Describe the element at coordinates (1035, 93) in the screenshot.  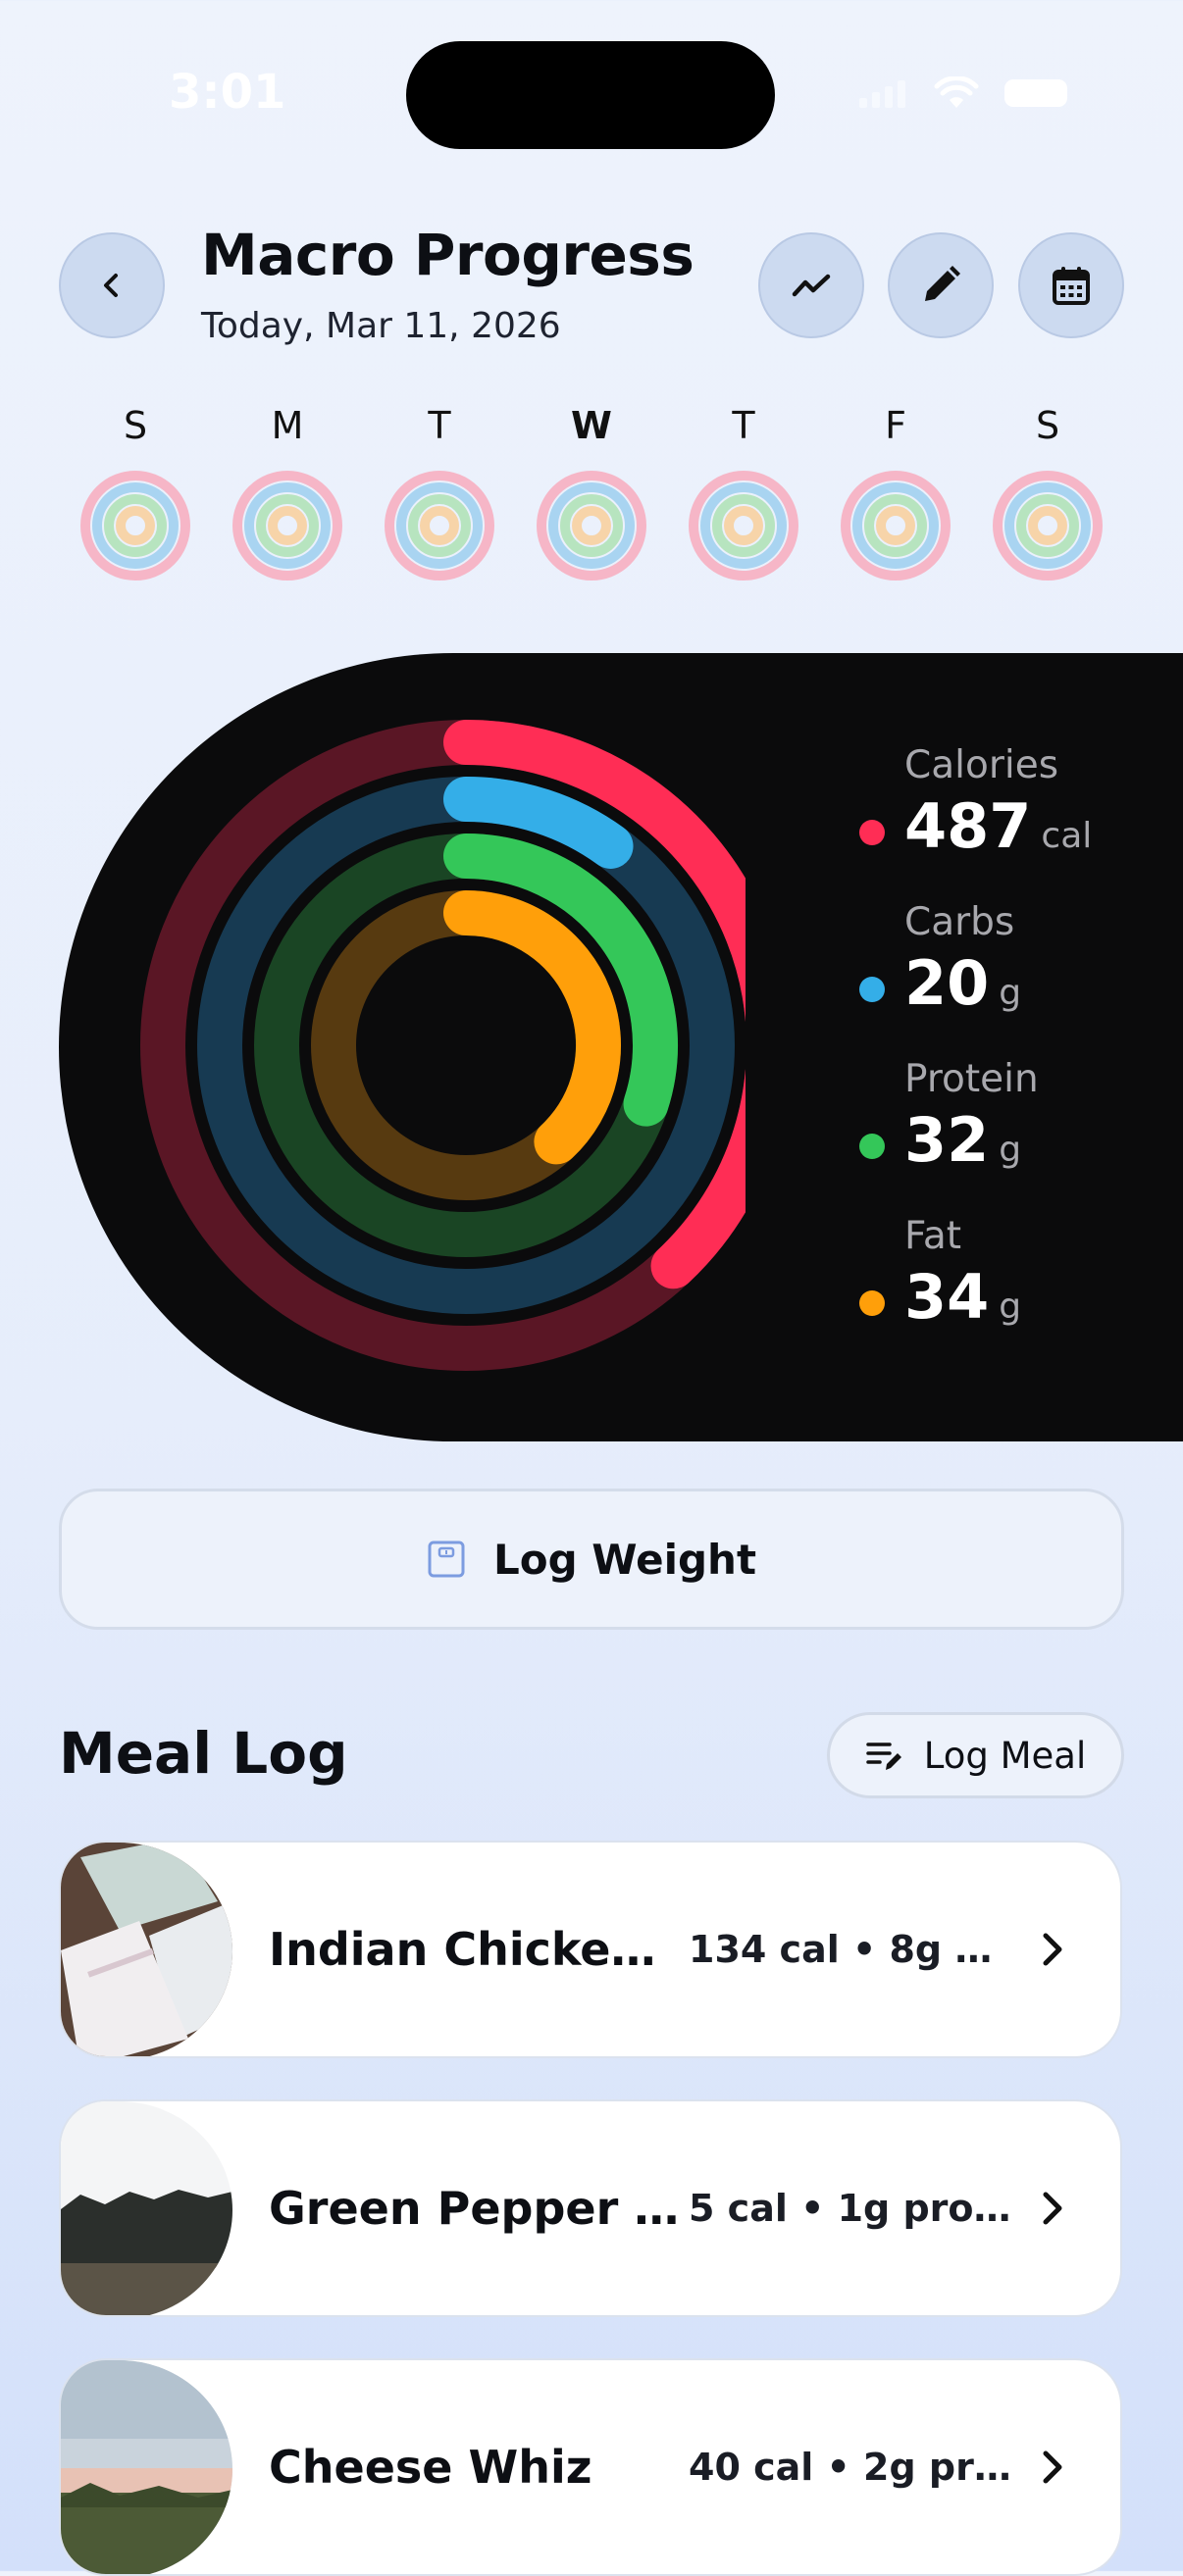
I see `battery-icon` at that location.